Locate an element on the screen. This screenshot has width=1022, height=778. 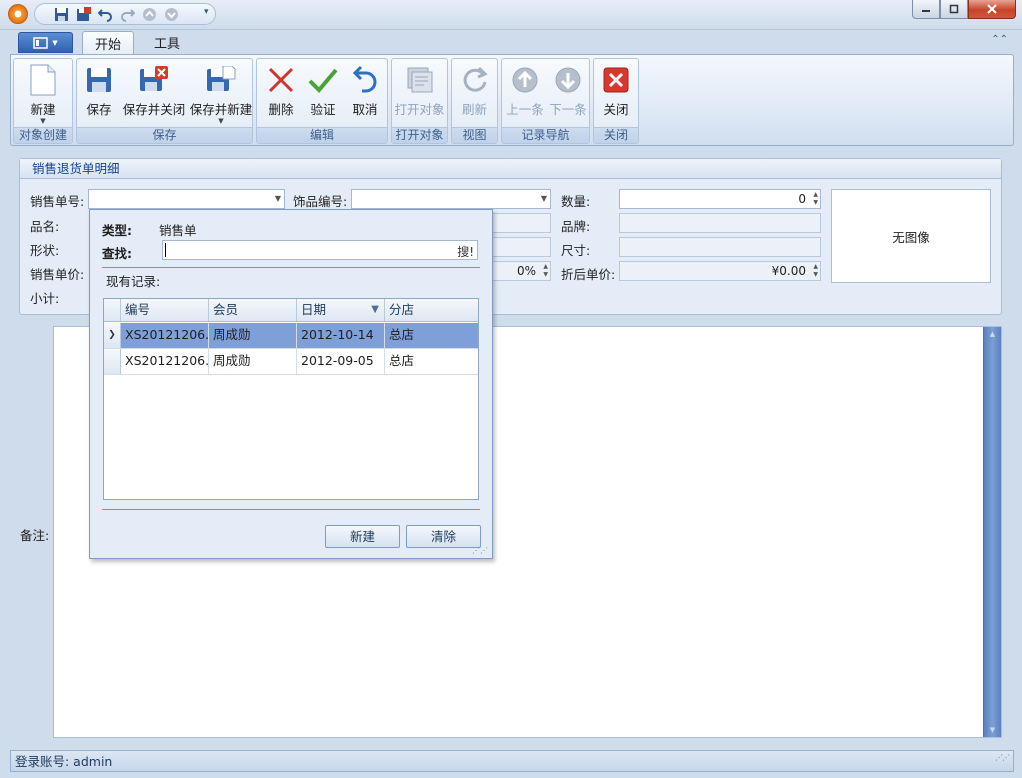
remarks-scrollbar: ▲ ▼ is located at coordinates (992, 532).